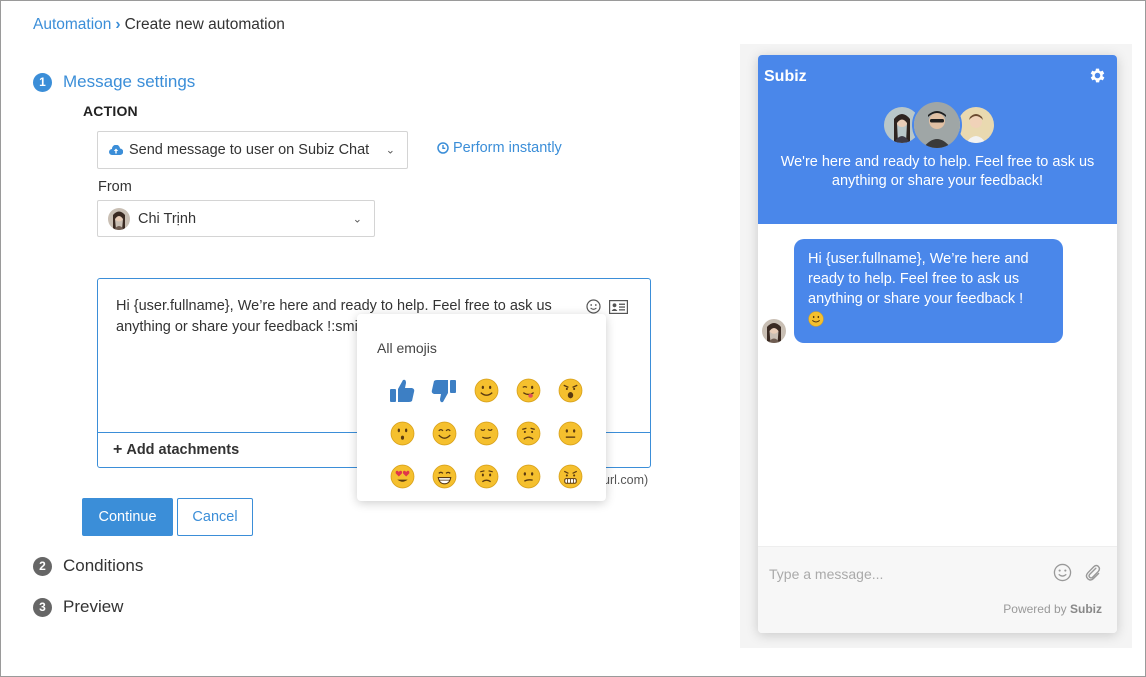 This screenshot has width=1146, height=677. I want to click on agent-avatars, so click(939, 125).